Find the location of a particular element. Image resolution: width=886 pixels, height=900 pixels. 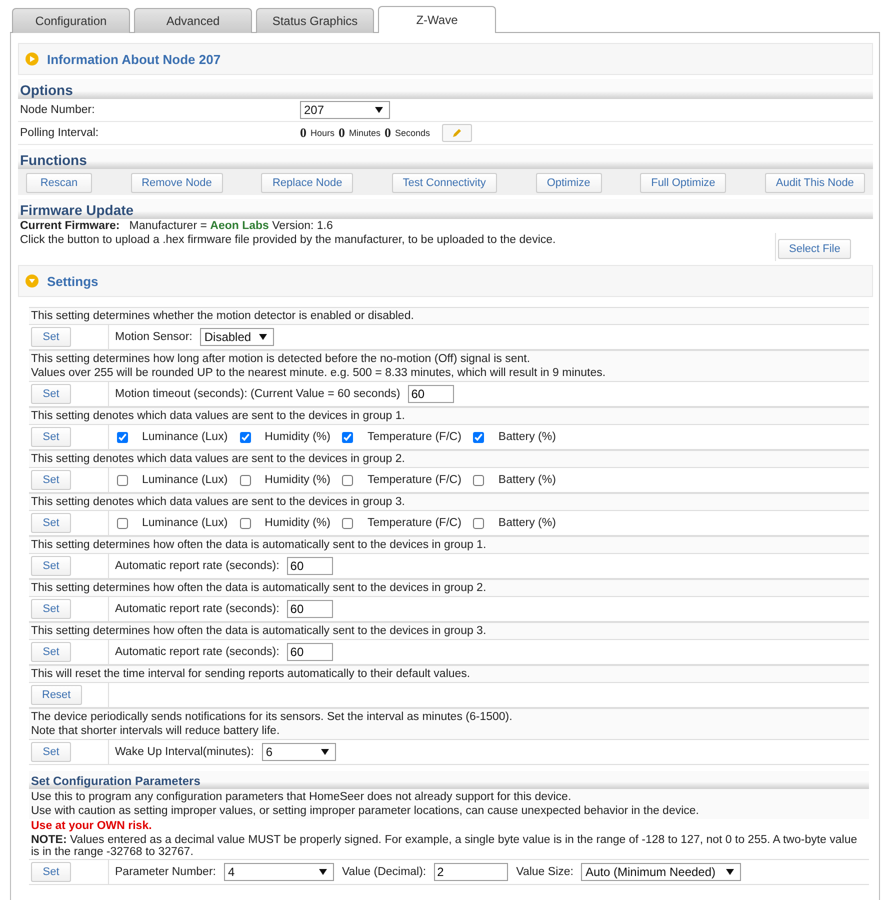

tab: Advanced is located at coordinates (193, 20).